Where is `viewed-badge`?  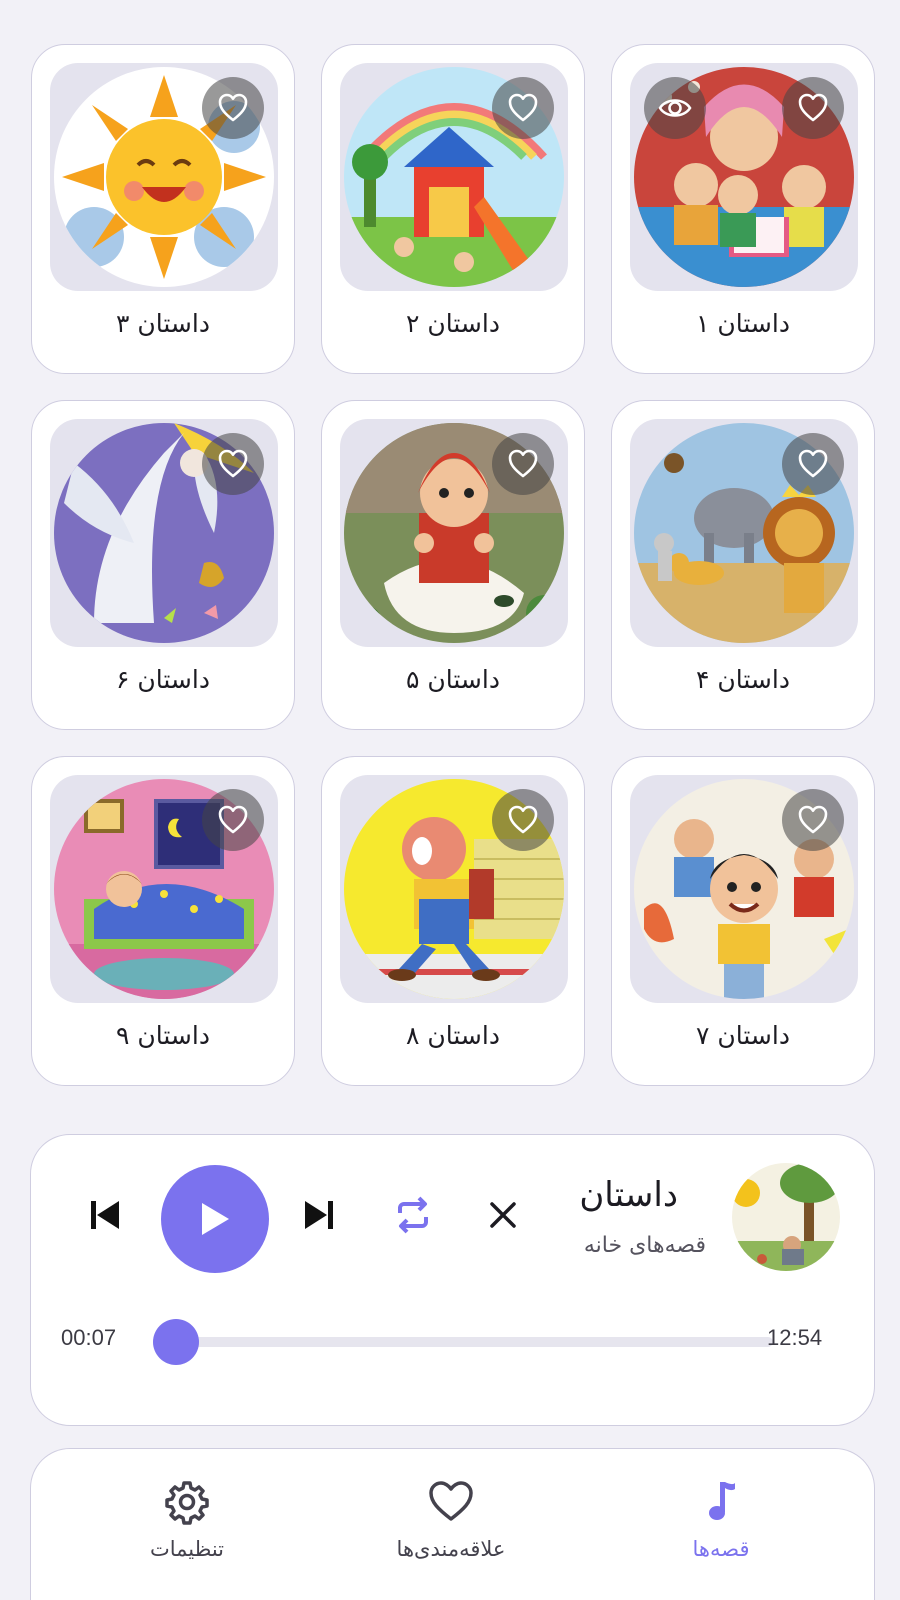
viewed-badge is located at coordinates (675, 108).